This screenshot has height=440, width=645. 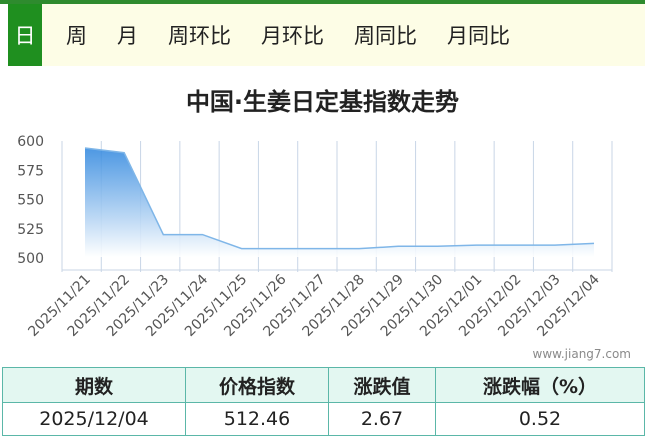 What do you see at coordinates (30, 171) in the screenshot?
I see `y-tick-label: 575` at bounding box center [30, 171].